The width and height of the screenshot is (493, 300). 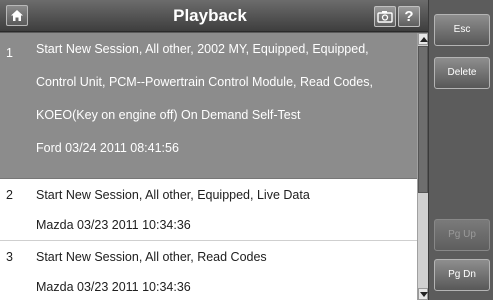 I want to click on help-button: ?, so click(x=409, y=16).